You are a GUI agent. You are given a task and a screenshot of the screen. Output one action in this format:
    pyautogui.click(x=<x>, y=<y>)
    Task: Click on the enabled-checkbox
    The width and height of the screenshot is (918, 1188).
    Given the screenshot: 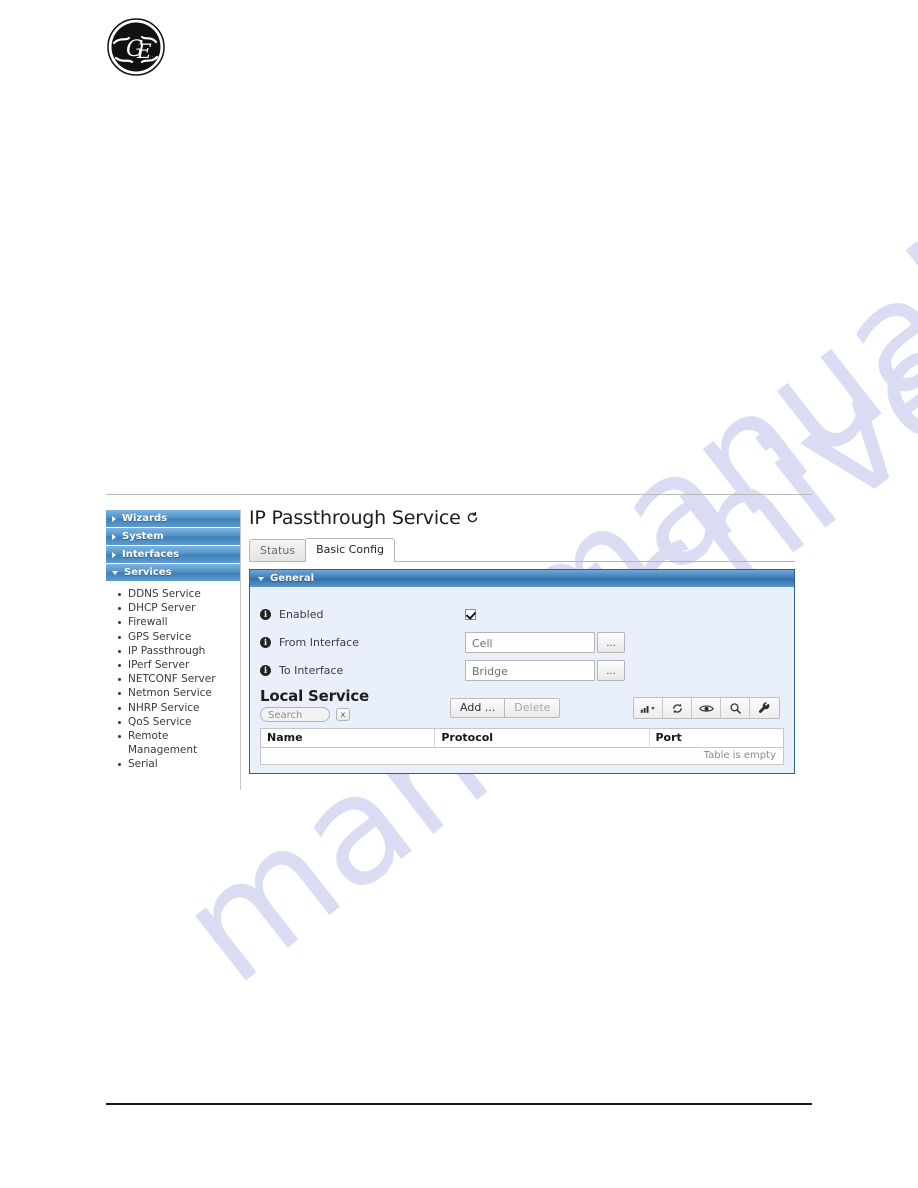 What is the action you would take?
    pyautogui.click(x=470, y=614)
    